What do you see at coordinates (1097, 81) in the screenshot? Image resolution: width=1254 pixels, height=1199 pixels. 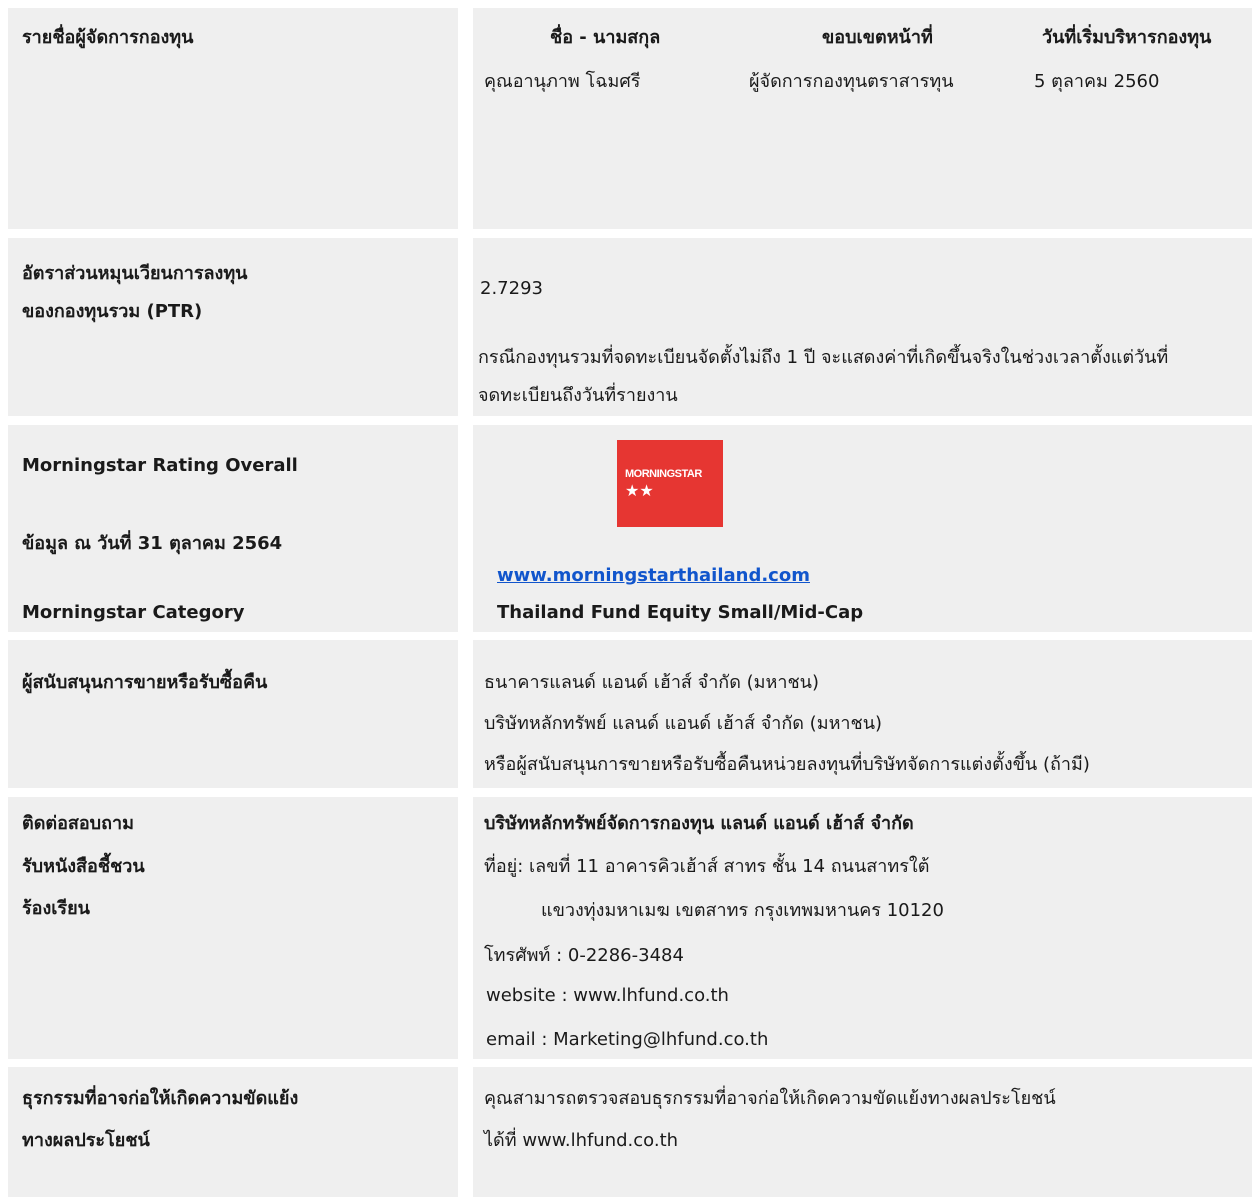 I see `manager-start-date: 5 ตุลาคม 2560` at bounding box center [1097, 81].